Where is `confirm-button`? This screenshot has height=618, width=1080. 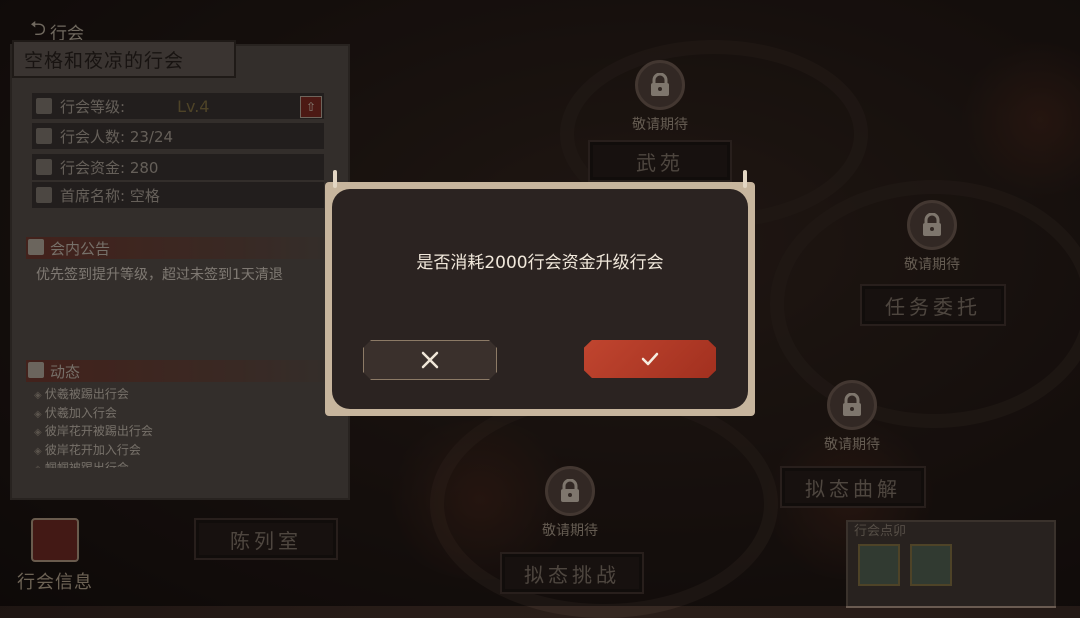 confirm-button is located at coordinates (650, 359).